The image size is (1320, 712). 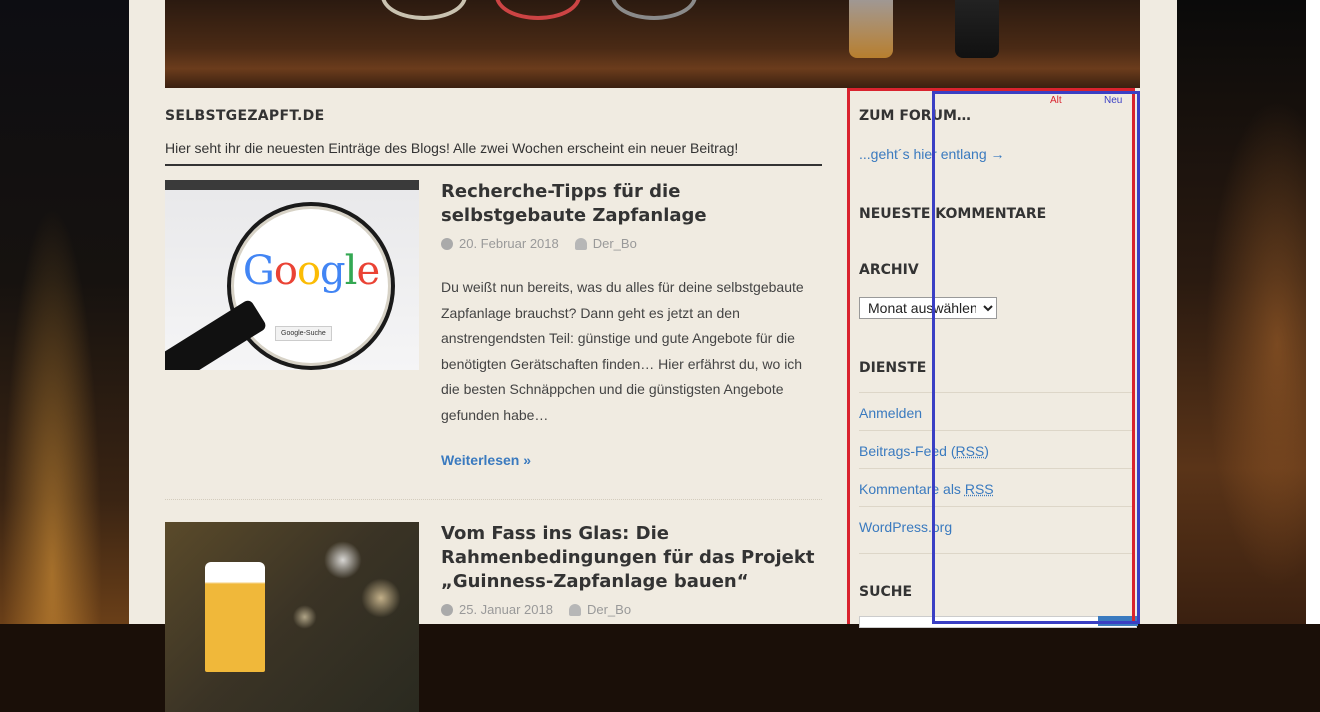 I want to click on google-logo: Google, so click(x=311, y=271).